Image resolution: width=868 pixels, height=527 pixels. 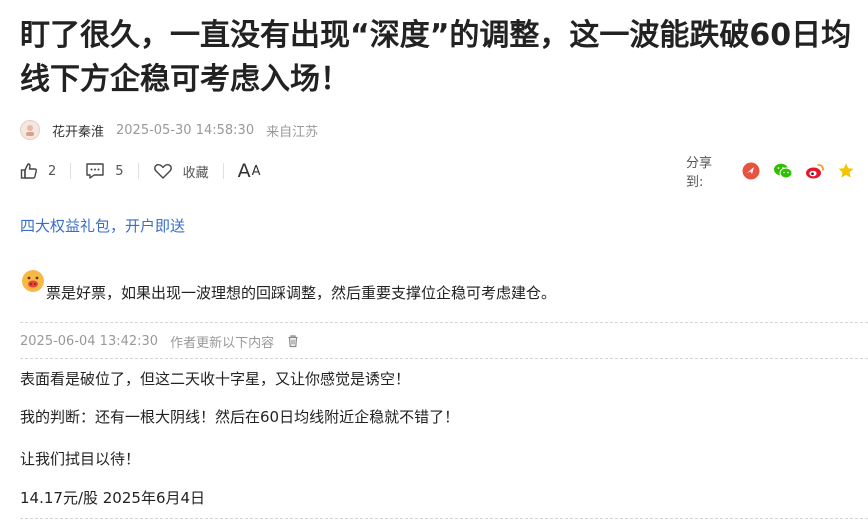 I want to click on update-divider-mid, so click(x=444, y=358).